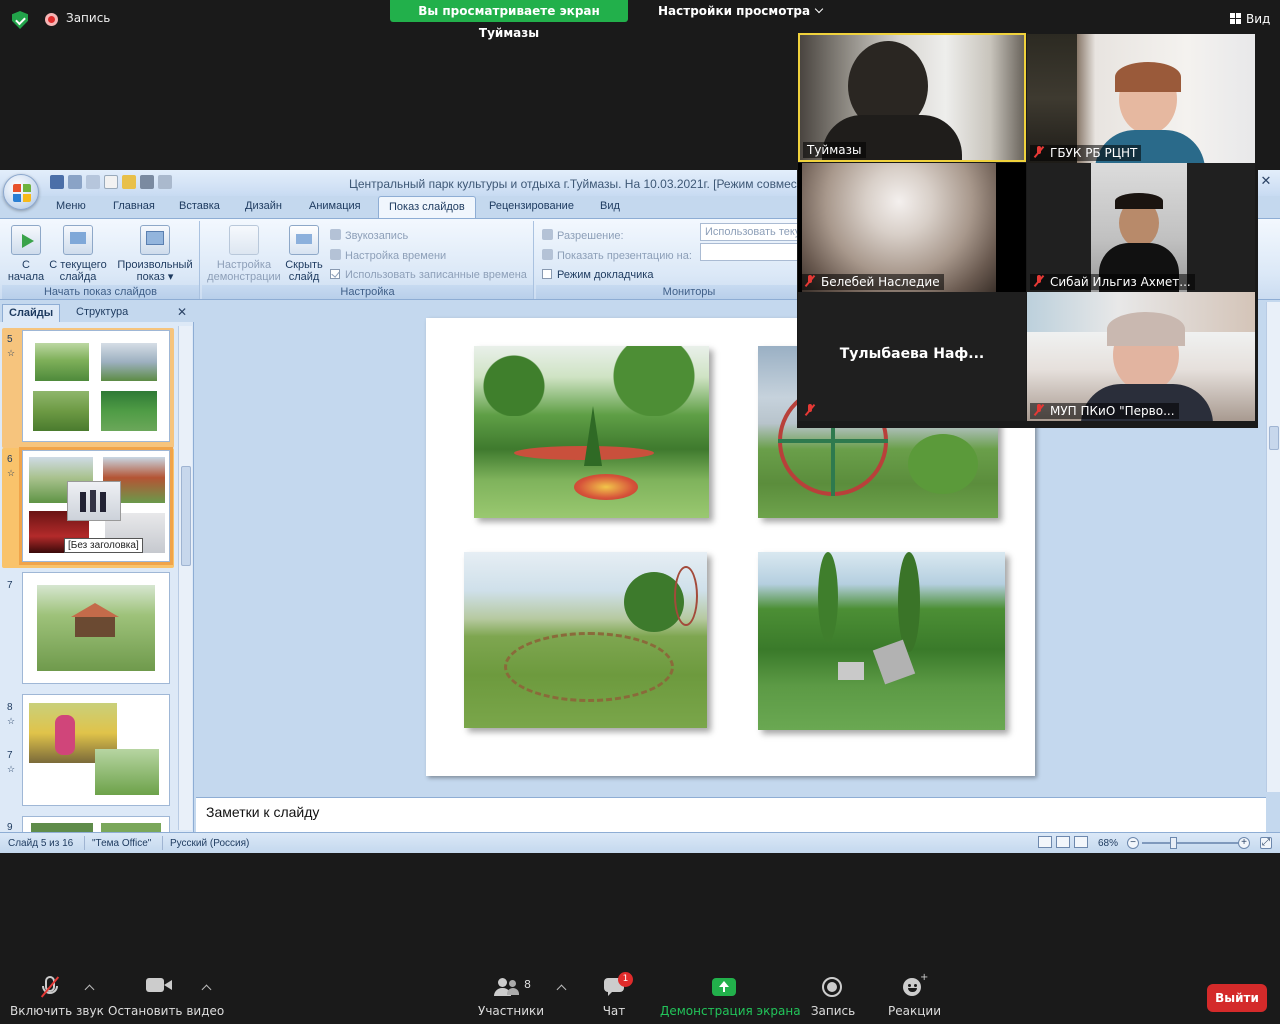 Image resolution: width=1280 pixels, height=1024 pixels. What do you see at coordinates (1266, 843) in the screenshot?
I see `fit-window-icon: ⤢` at bounding box center [1266, 843].